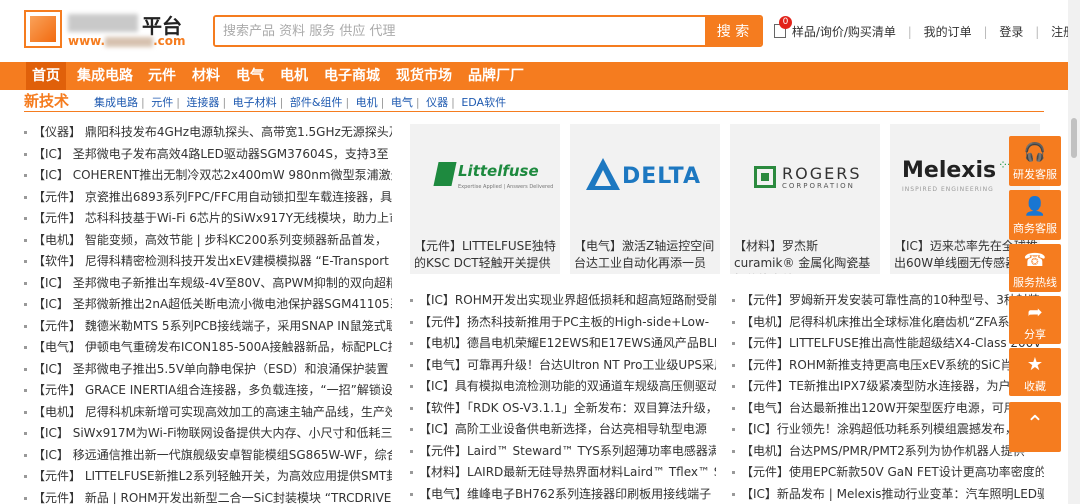 Image resolution: width=1080 pixels, height=504 pixels. Describe the element at coordinates (208, 413) in the screenshot. I see `news-item: 【电机】 尼得科机床新增可实现高效加工的高速主轴产品线，生产效` at that location.